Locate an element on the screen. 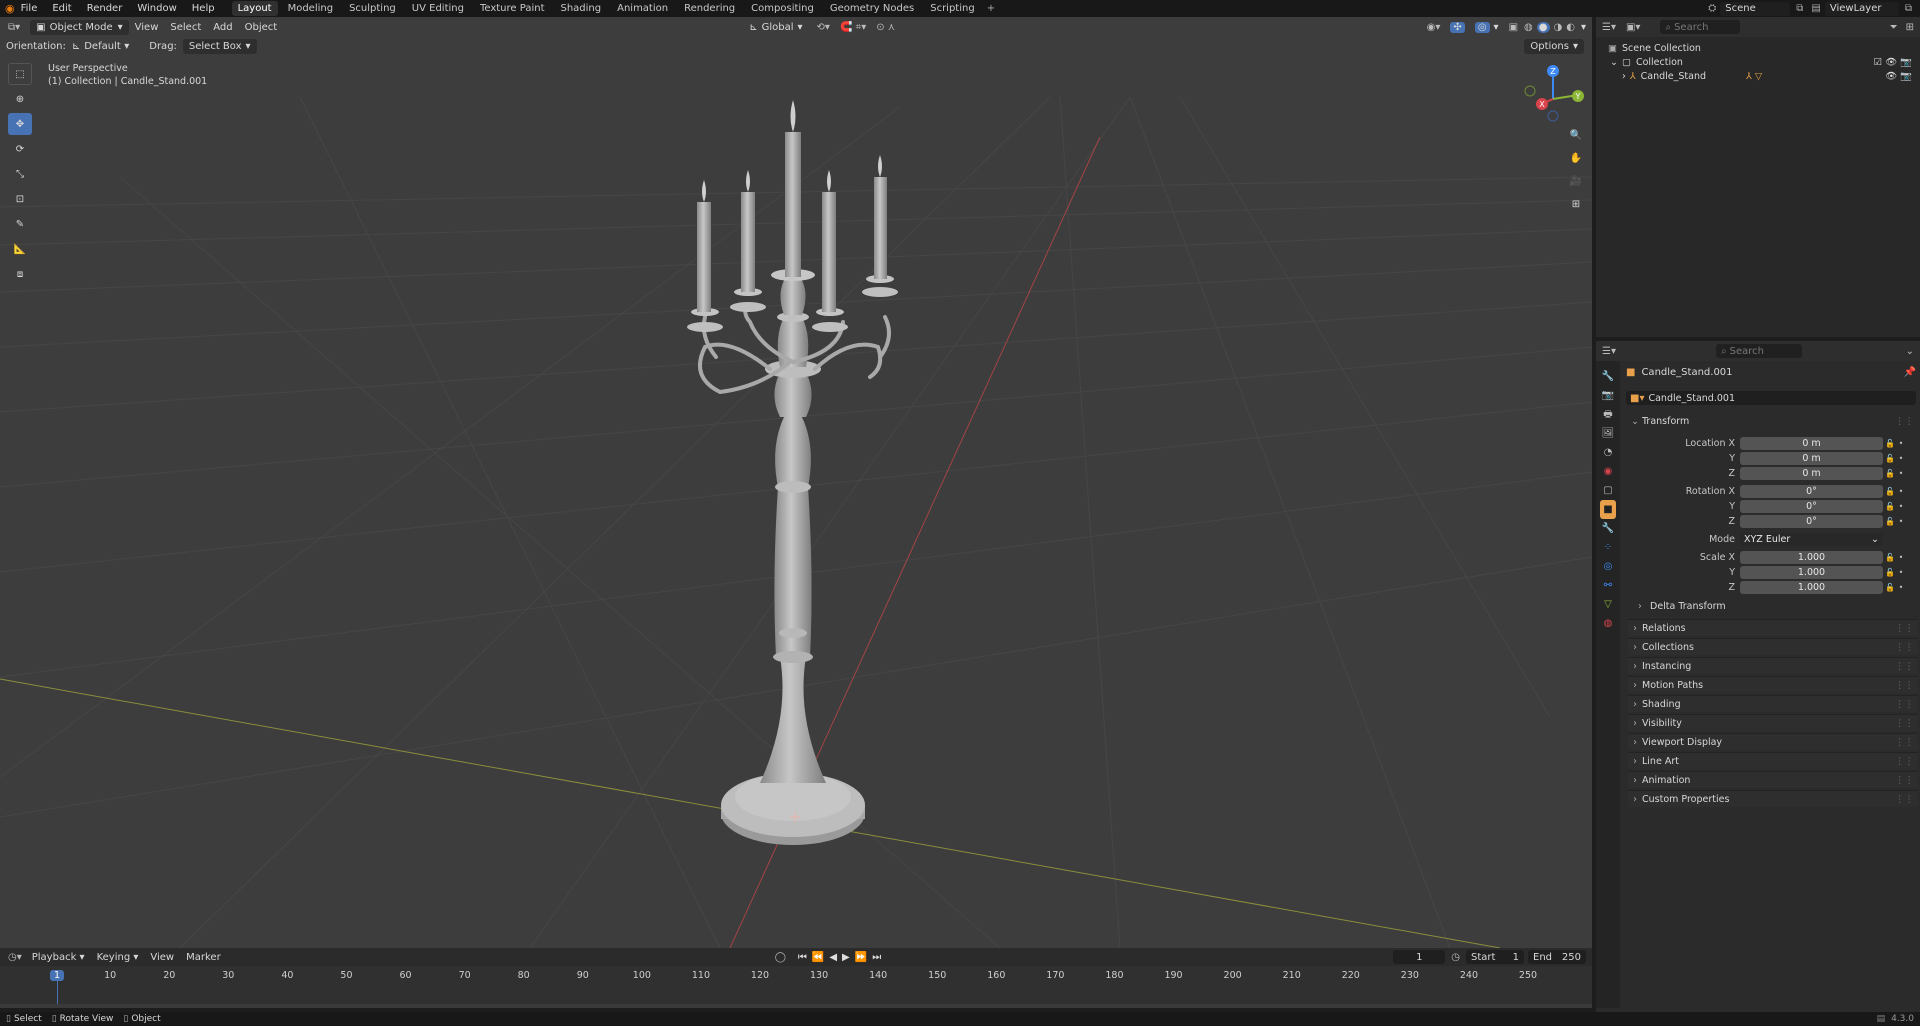  modifier-tab-icon: 🔧 is located at coordinates (1608, 528).